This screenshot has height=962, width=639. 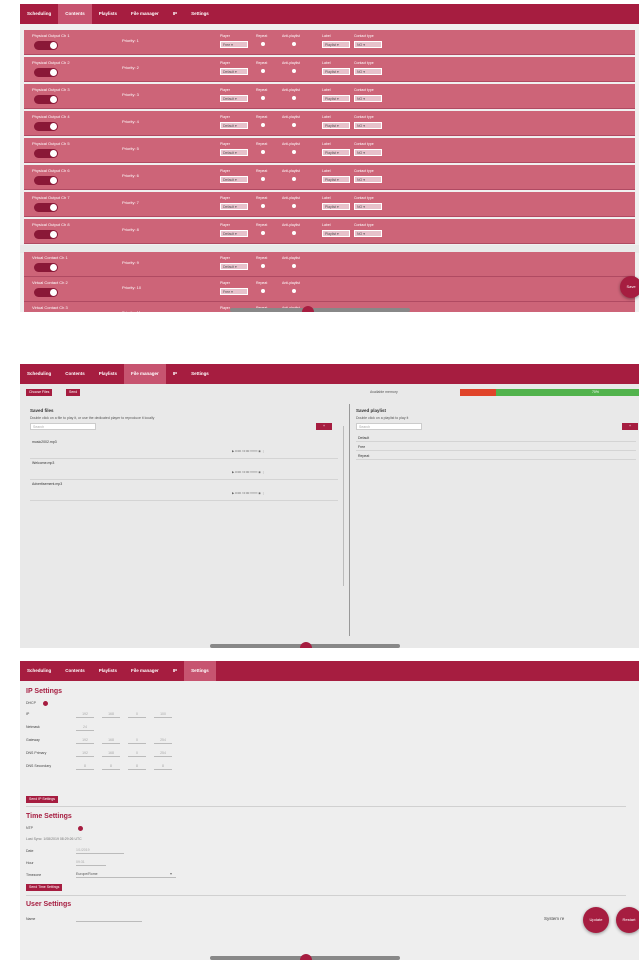 What do you see at coordinates (80, 828) in the screenshot?
I see `ntp-radio` at bounding box center [80, 828].